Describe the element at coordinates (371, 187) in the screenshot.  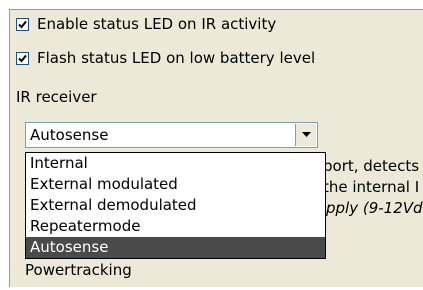
I see `obscured-text-line: the internal I` at that location.